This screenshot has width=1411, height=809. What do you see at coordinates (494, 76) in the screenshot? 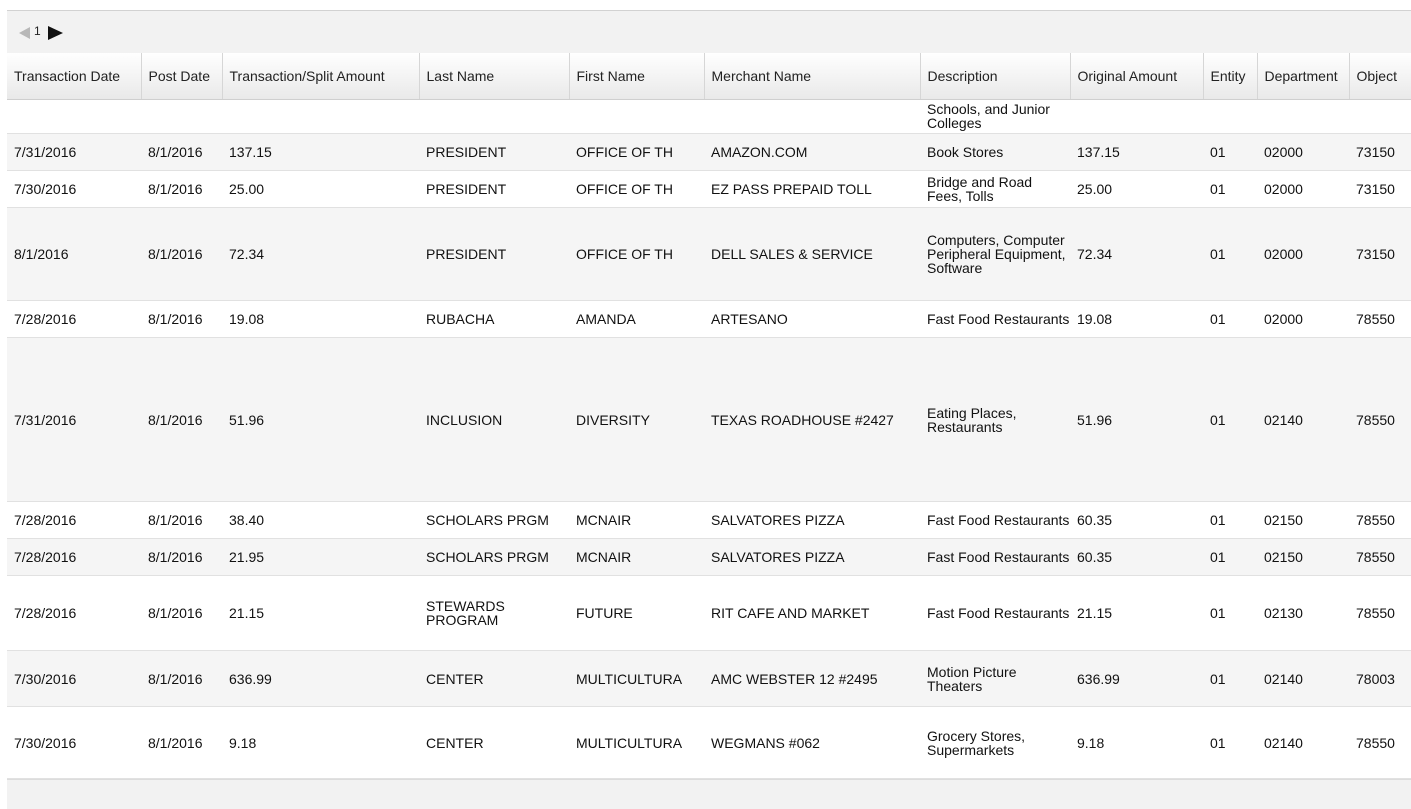
I see `column-header-last-name: Last Name` at bounding box center [494, 76].